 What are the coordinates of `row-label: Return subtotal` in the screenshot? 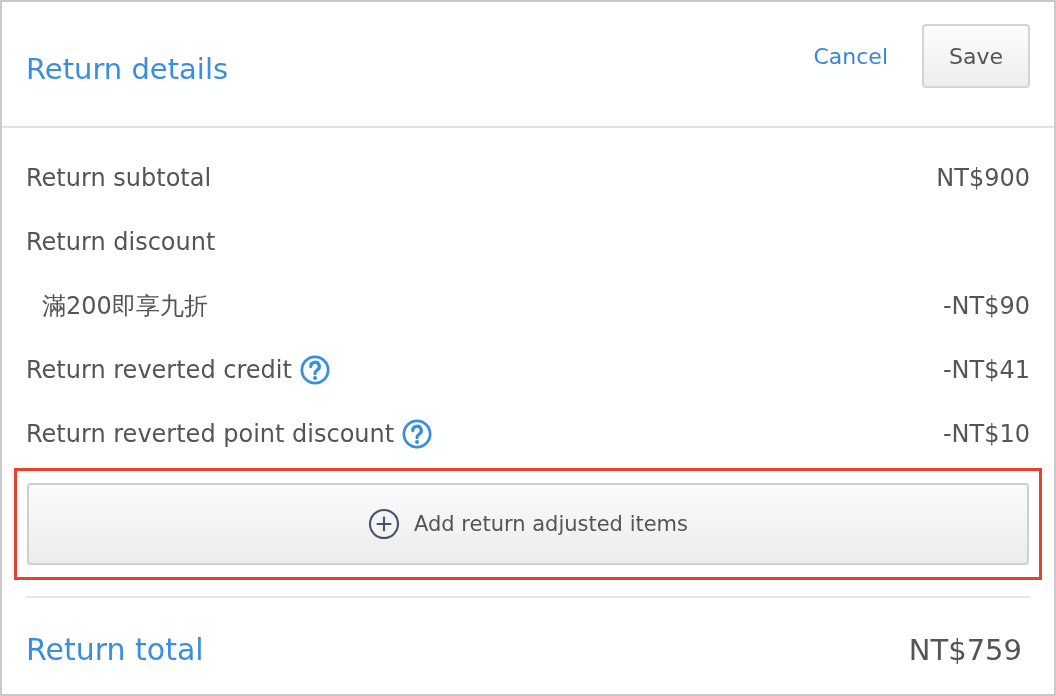 It's located at (119, 178).